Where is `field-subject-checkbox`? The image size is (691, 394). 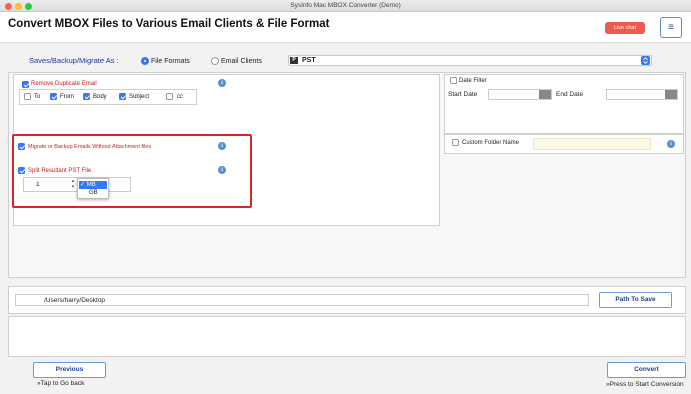
field-subject-checkbox is located at coordinates (122, 96).